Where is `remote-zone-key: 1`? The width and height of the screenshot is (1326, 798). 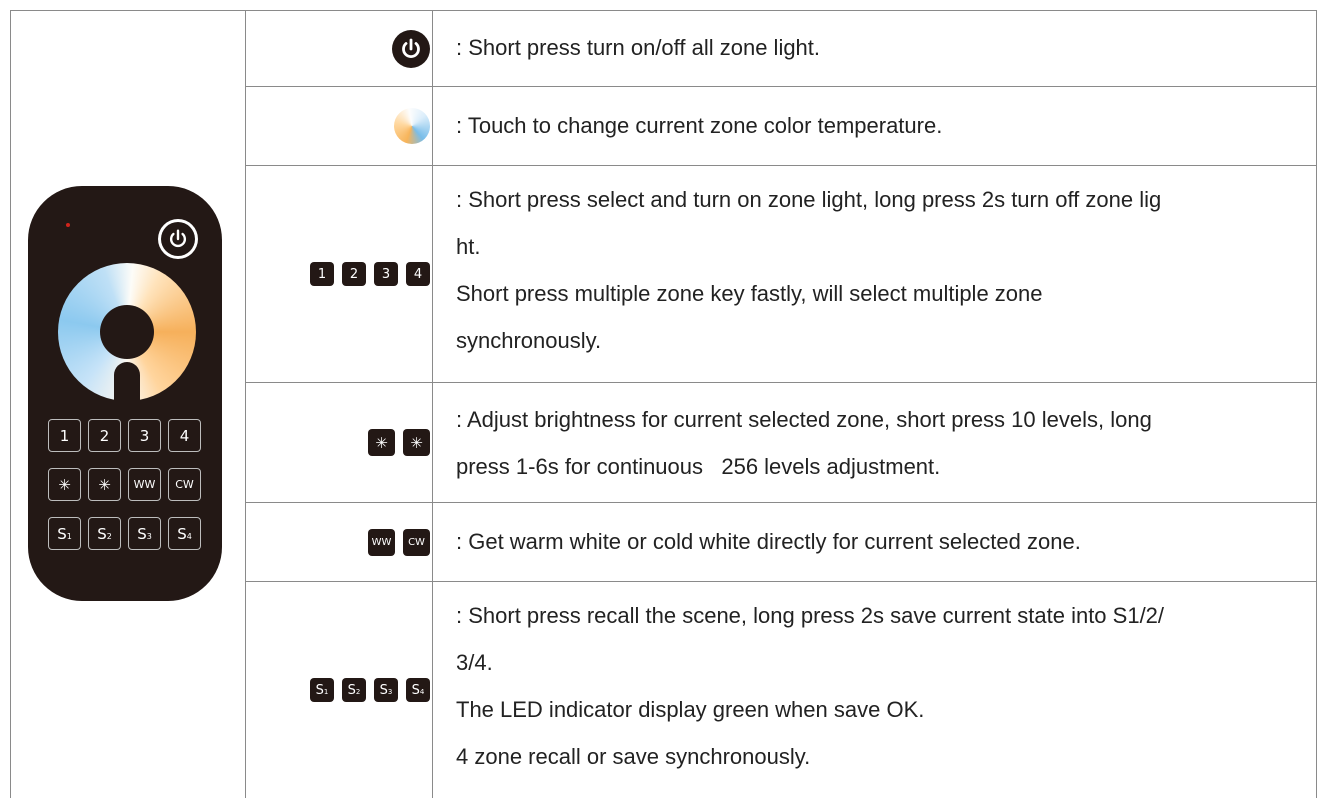 remote-zone-key: 1 is located at coordinates (64, 435).